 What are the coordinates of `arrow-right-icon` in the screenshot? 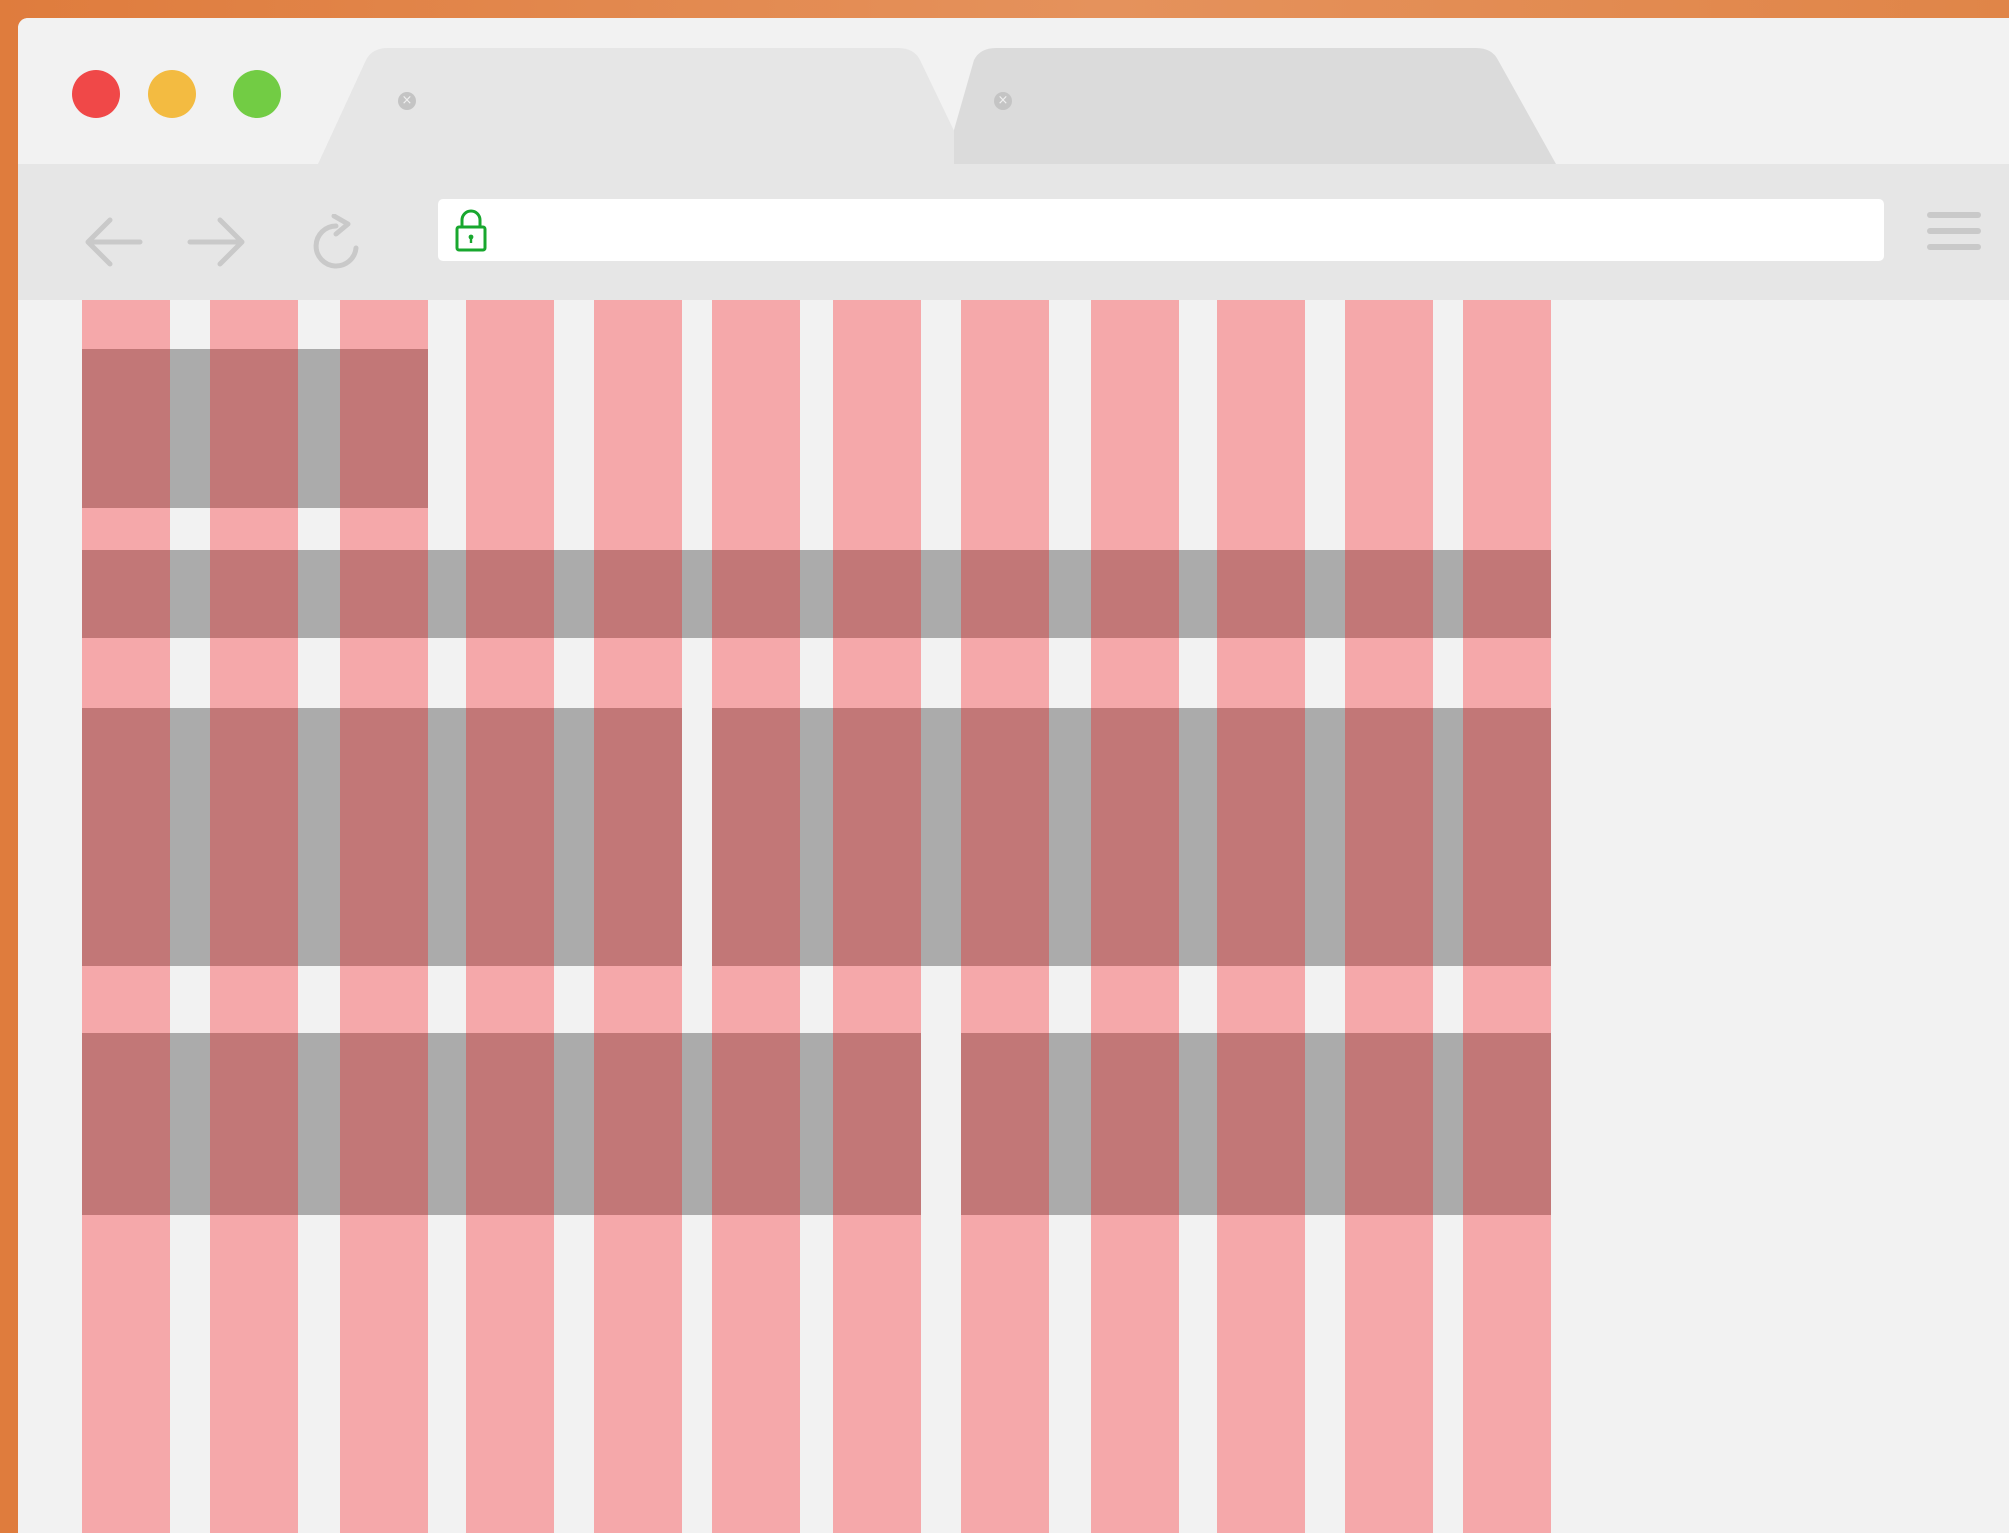 It's located at (216, 242).